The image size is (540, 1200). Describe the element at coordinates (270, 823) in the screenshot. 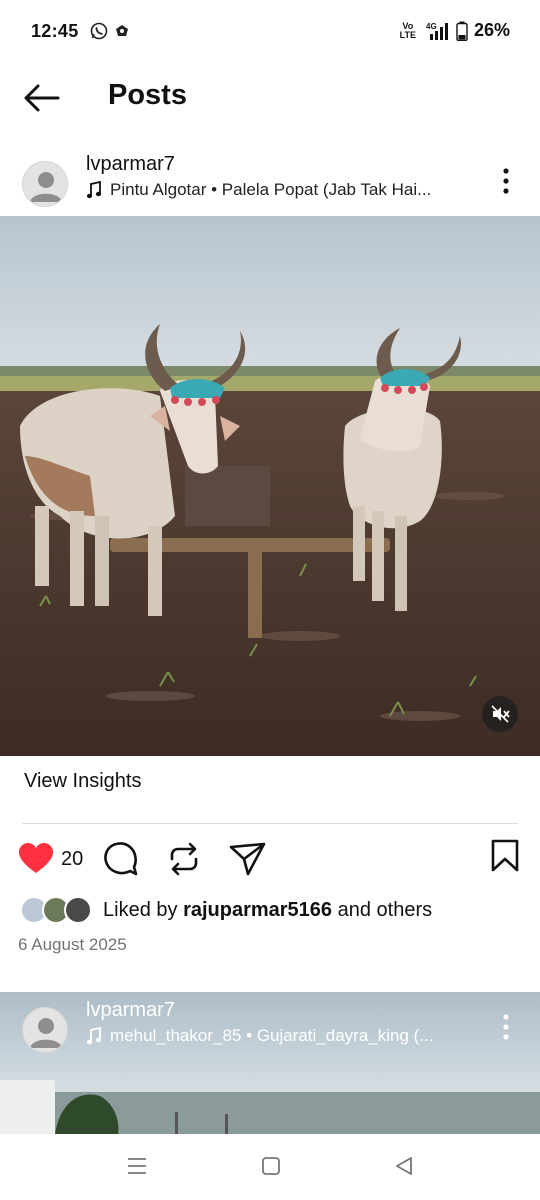

I see `divider` at that location.